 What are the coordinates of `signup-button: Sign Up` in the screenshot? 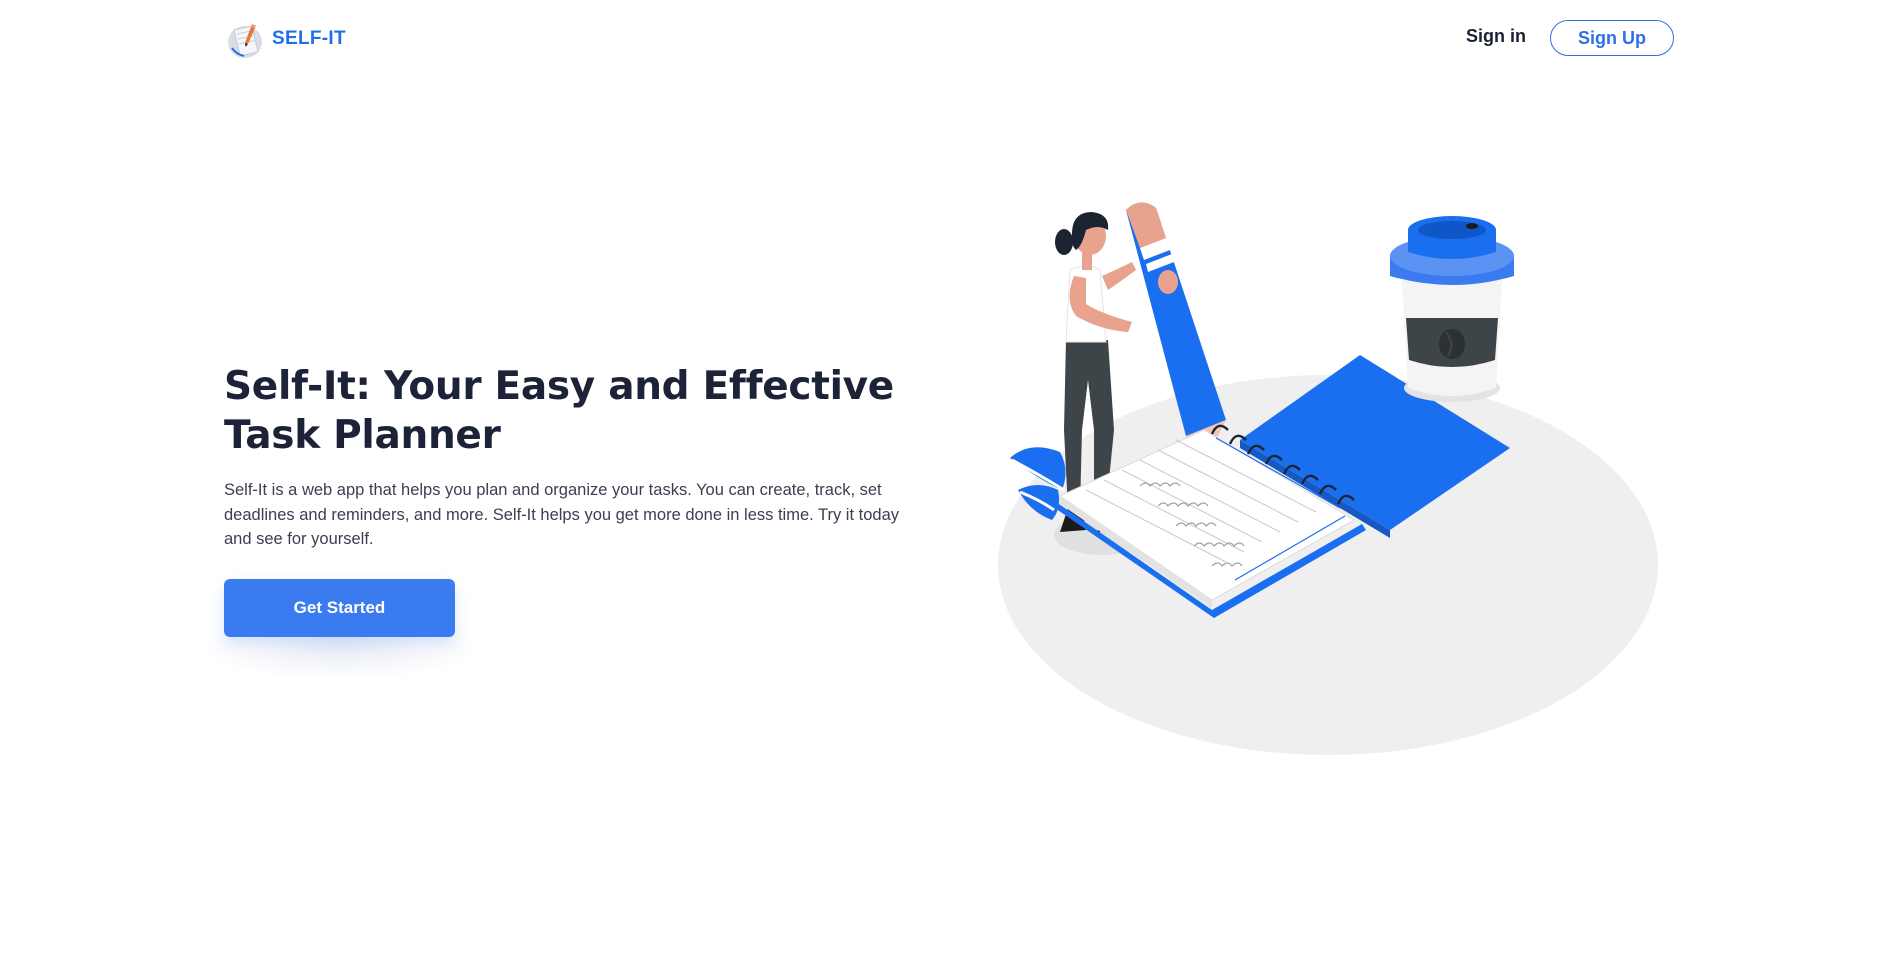 It's located at (1612, 38).